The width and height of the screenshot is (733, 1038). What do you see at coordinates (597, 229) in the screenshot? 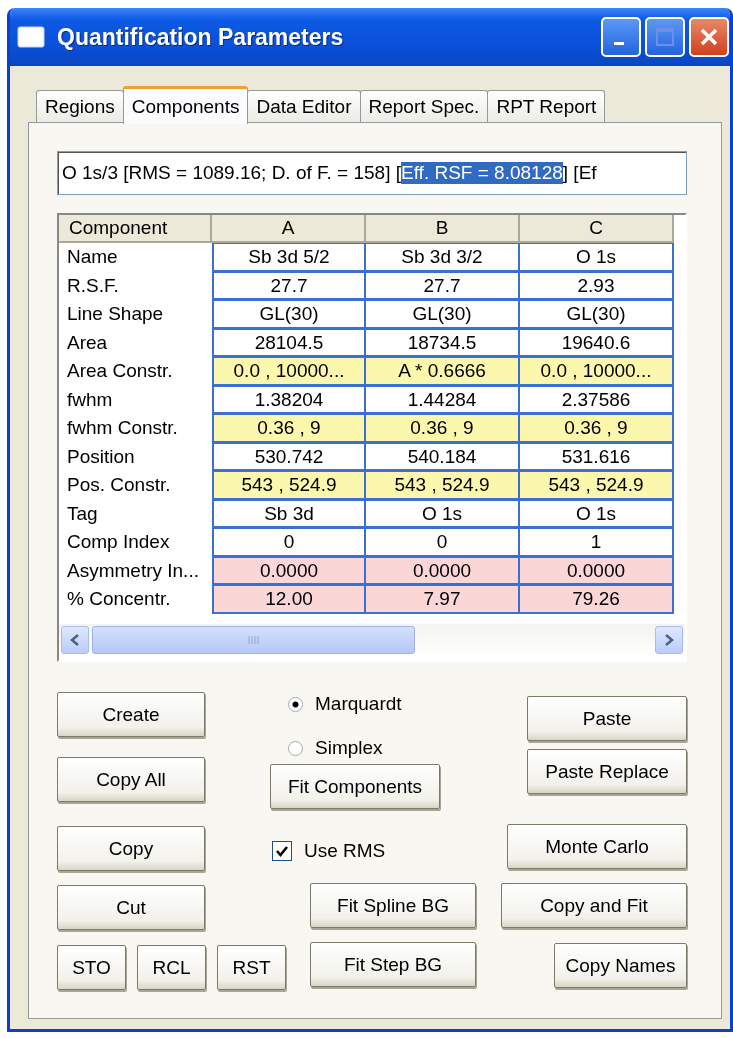
I see `column-header: C` at bounding box center [597, 229].